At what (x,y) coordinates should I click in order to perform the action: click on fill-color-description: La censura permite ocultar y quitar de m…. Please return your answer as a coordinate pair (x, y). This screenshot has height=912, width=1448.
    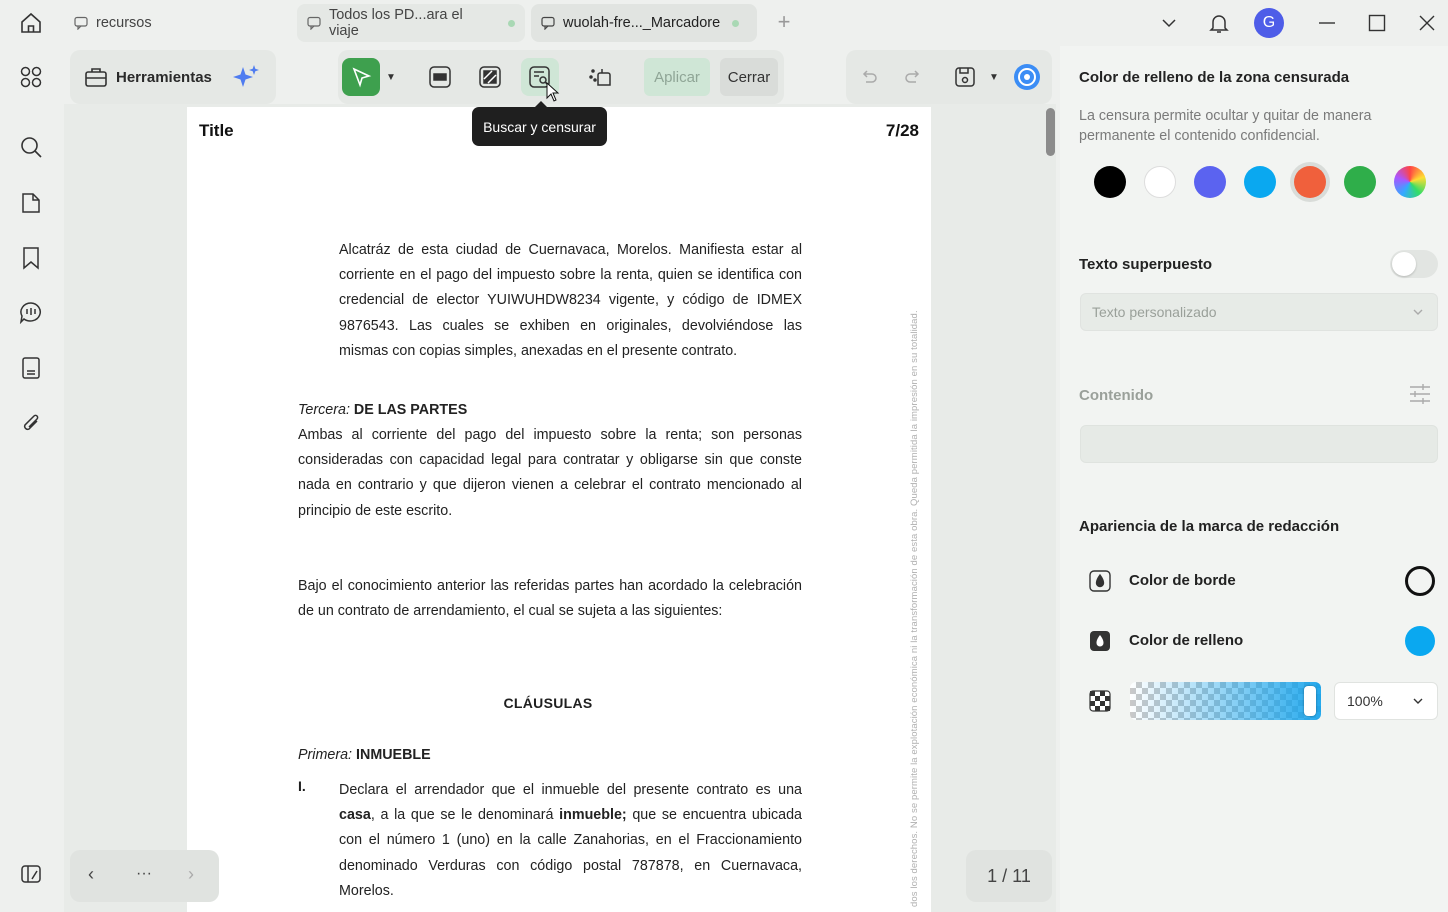
    Looking at the image, I should click on (1225, 126).